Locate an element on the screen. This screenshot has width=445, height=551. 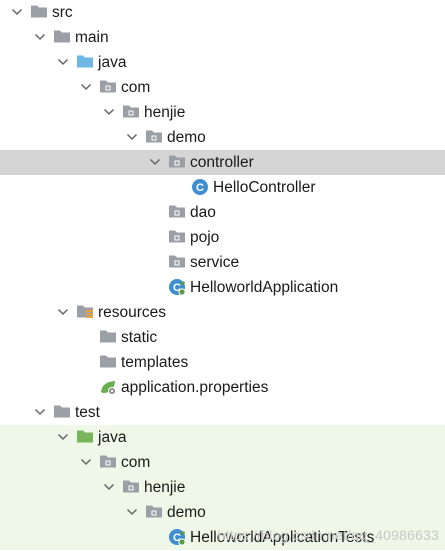
tree-item-resources: resources is located at coordinates (222, 312).